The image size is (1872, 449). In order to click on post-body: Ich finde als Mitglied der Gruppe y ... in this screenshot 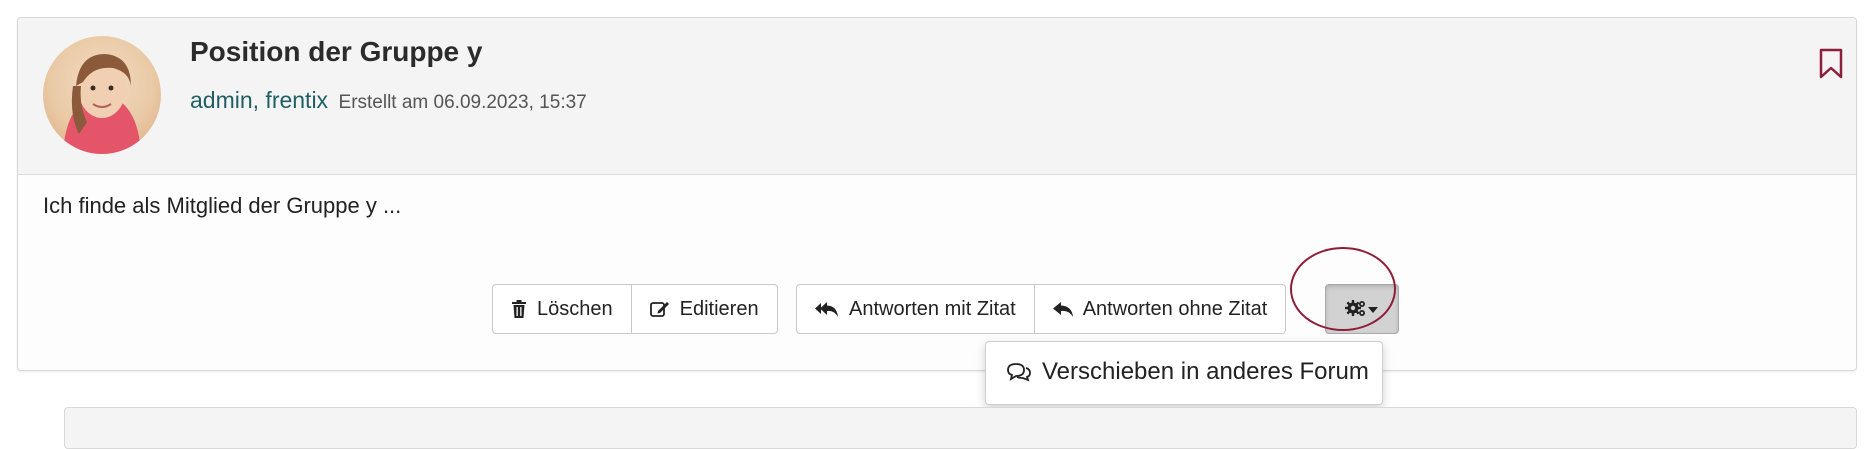, I will do `click(222, 205)`.